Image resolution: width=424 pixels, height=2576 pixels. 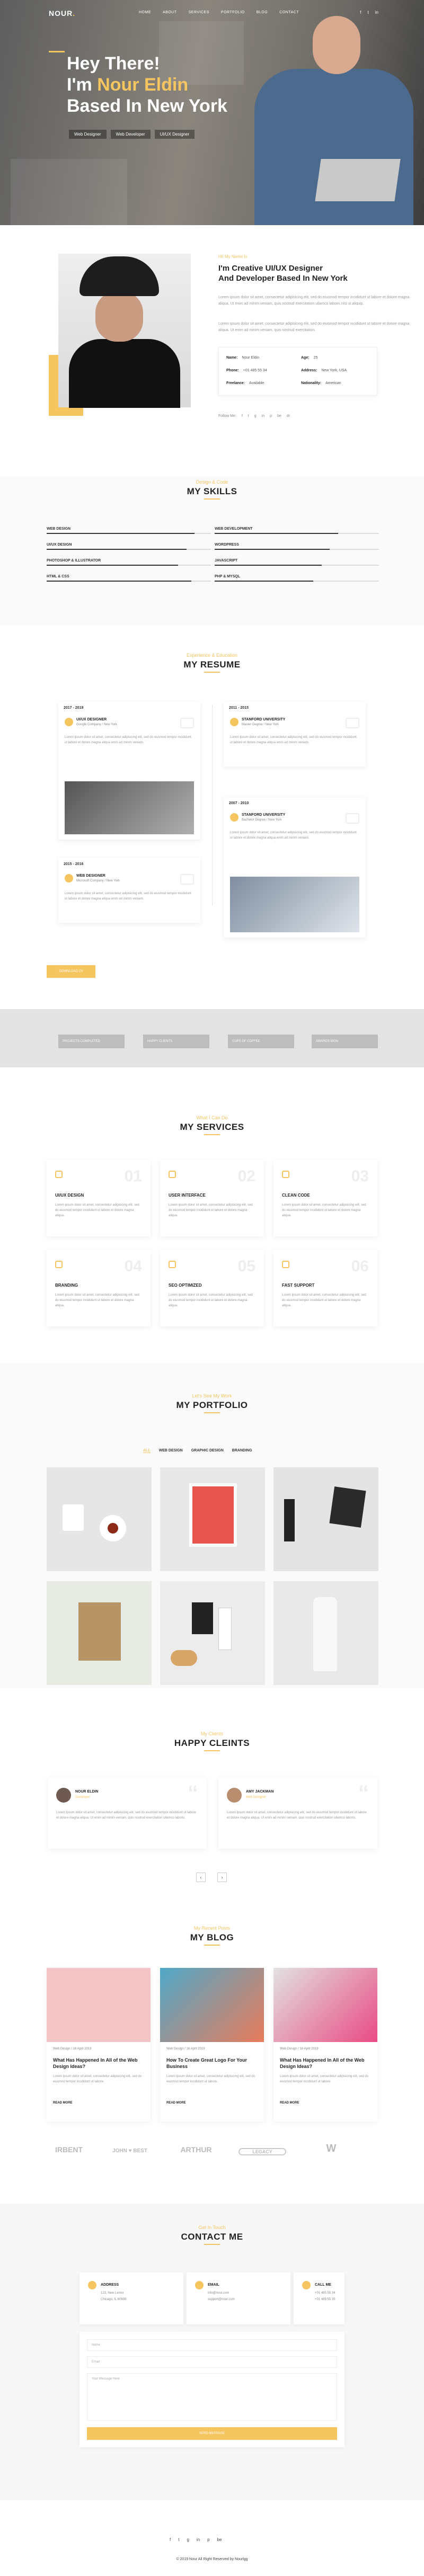 What do you see at coordinates (129, 807) in the screenshot?
I see `resume-image` at bounding box center [129, 807].